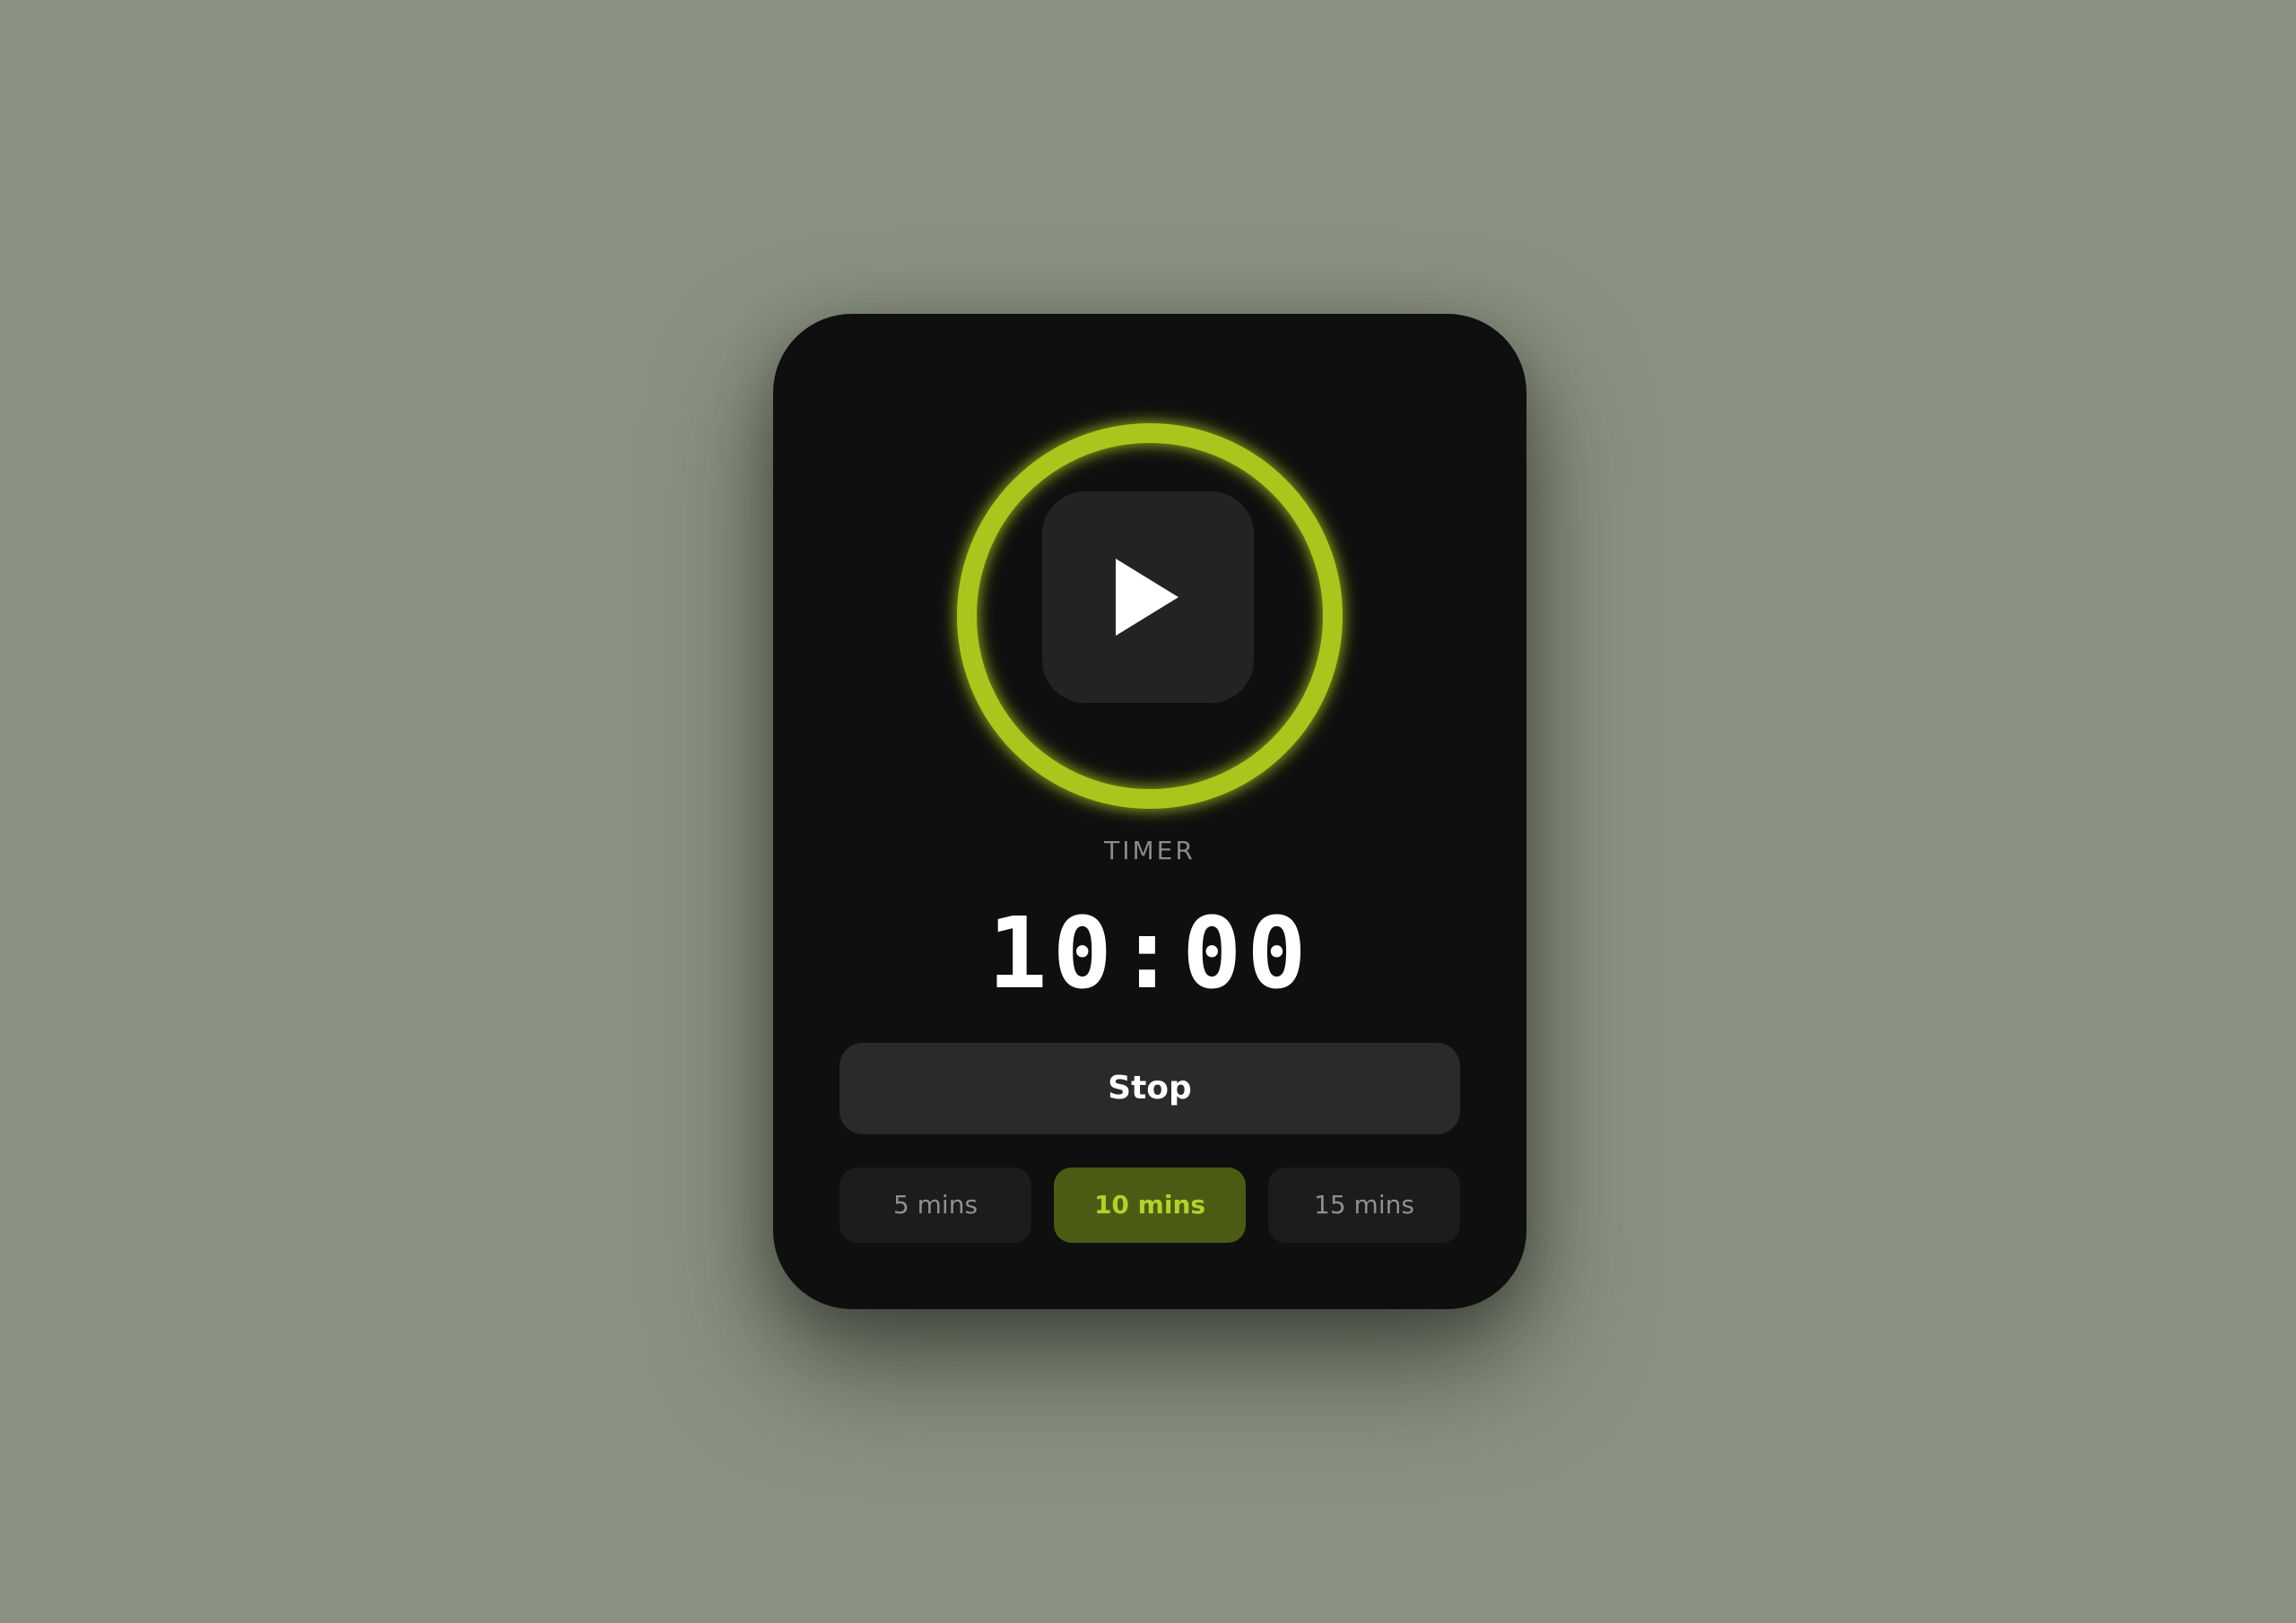 This screenshot has width=2296, height=1623. I want to click on play-button, so click(1148, 597).